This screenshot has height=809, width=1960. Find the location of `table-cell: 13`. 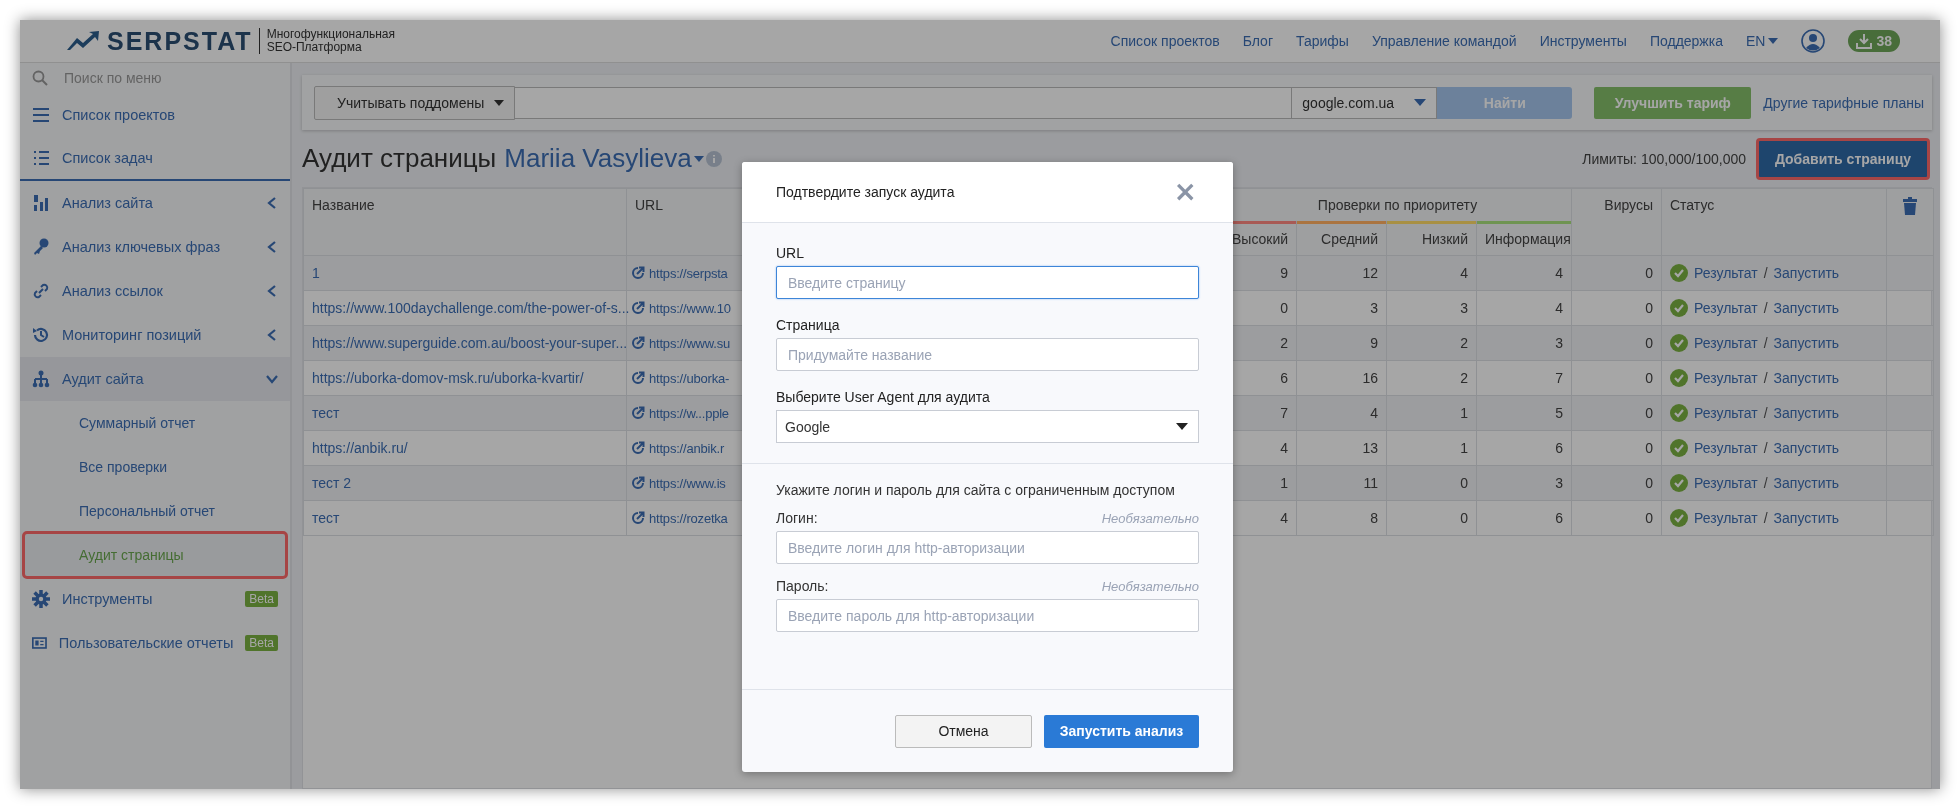

table-cell: 13 is located at coordinates (1341, 448).